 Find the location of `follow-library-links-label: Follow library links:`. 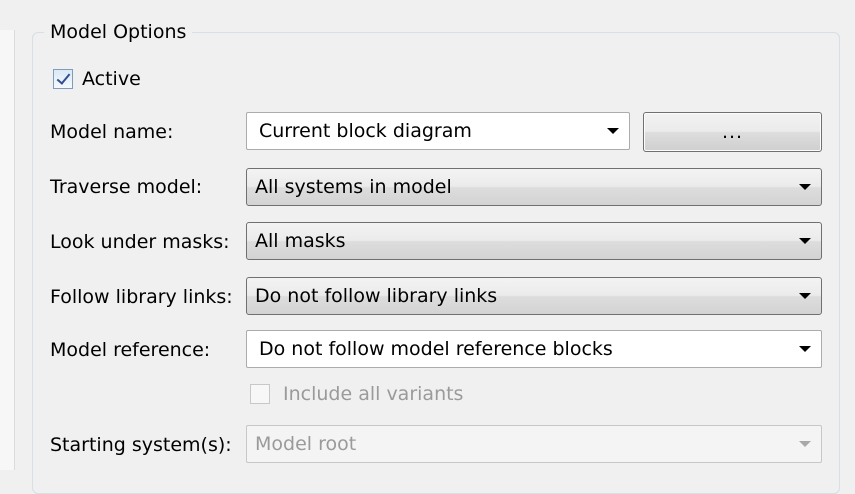

follow-library-links-label: Follow library links: is located at coordinates (141, 297).